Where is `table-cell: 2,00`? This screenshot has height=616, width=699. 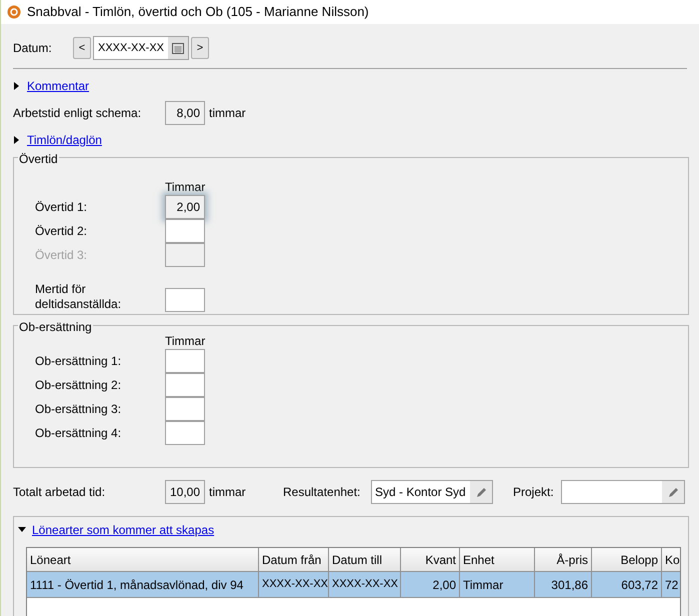 table-cell: 2,00 is located at coordinates (430, 585).